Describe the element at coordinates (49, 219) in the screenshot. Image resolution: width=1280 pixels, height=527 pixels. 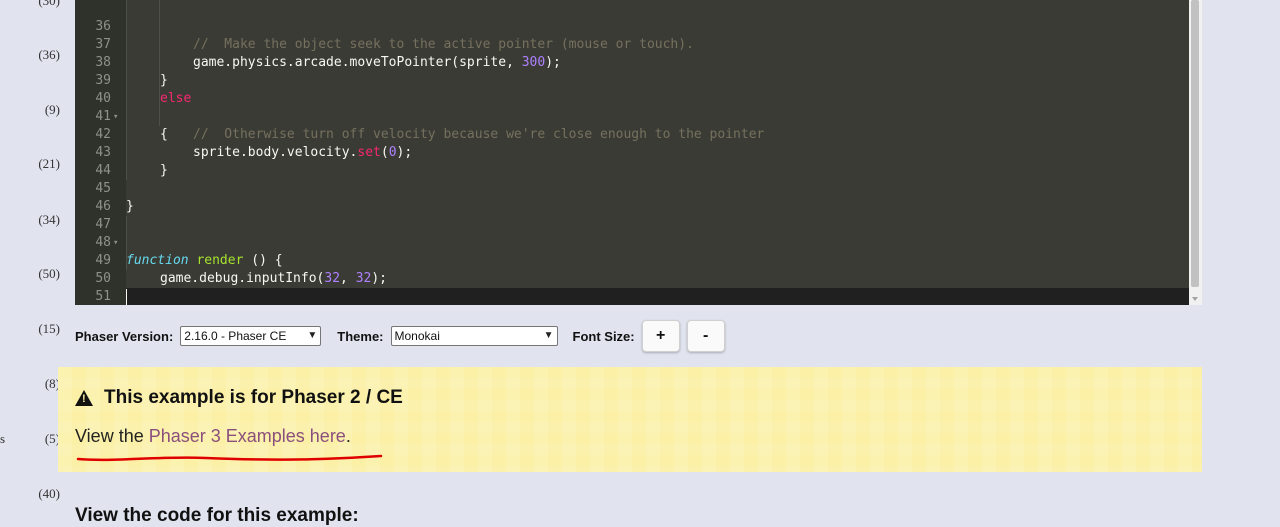
I see `count-label: (34)` at that location.